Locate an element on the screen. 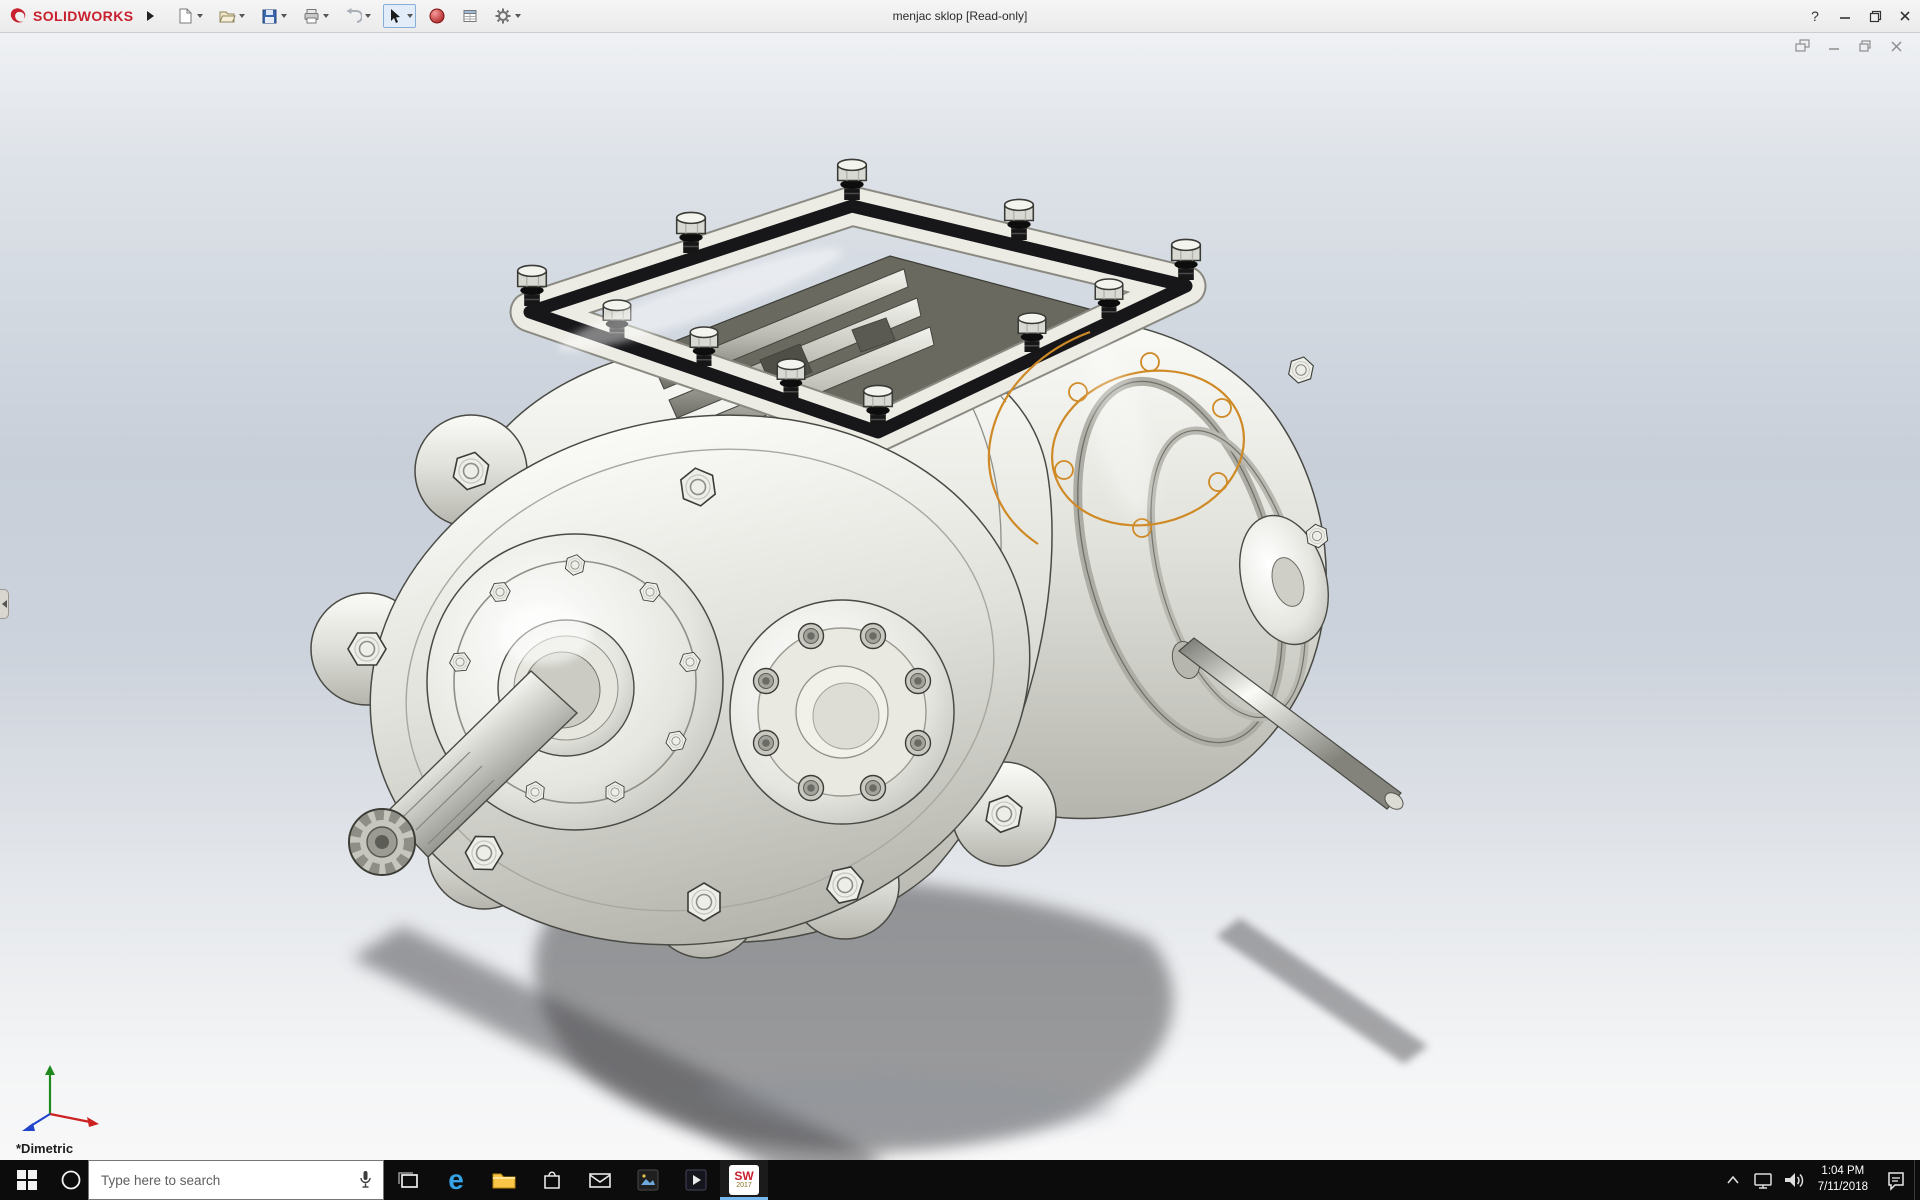  store-bag-icon is located at coordinates (552, 1180).